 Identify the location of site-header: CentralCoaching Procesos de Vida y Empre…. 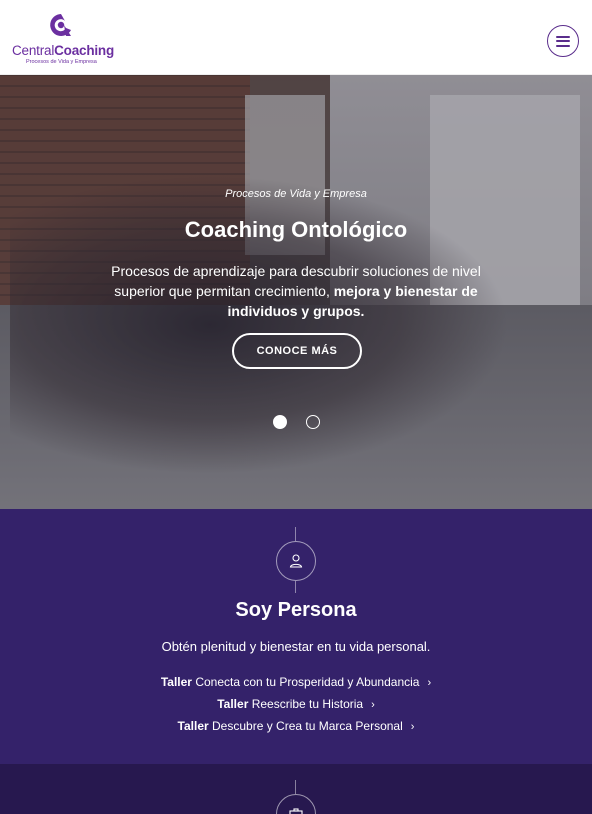
(296, 37).